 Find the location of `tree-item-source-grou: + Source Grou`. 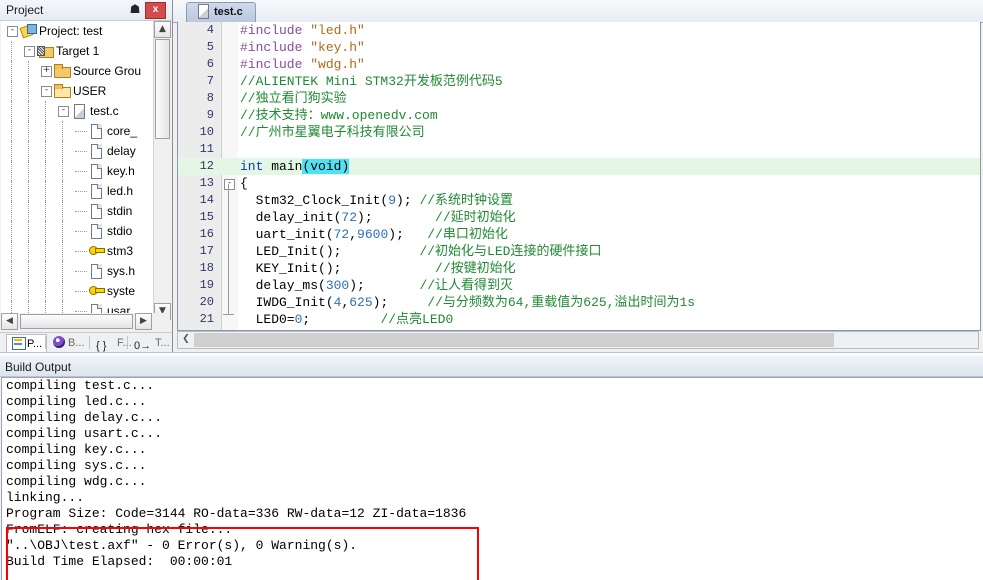

tree-item-source-grou: + Source Grou is located at coordinates (77, 71).